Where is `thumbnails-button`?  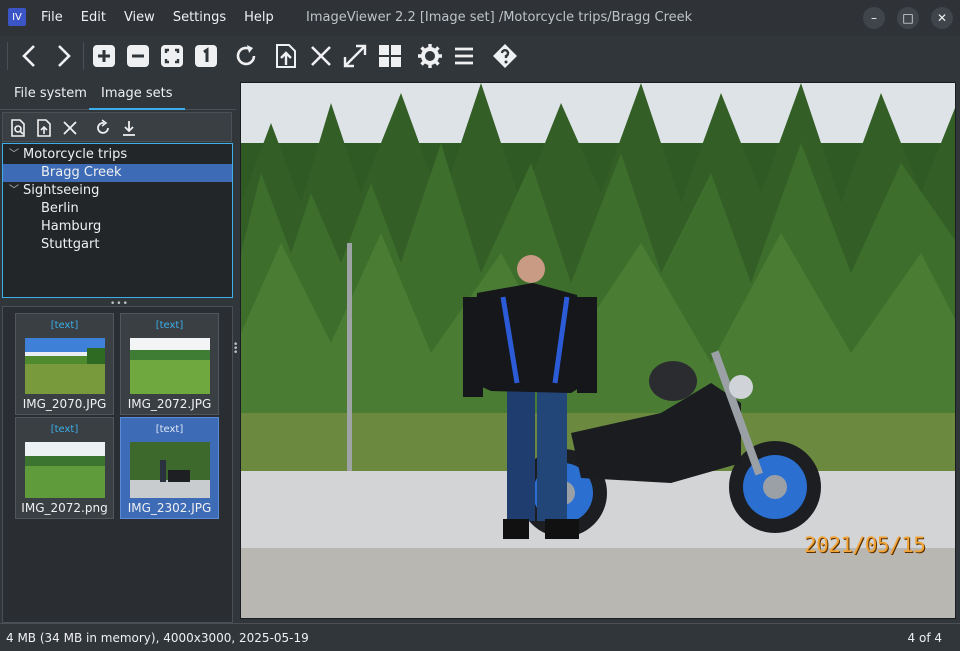
thumbnails-button is located at coordinates (390, 56).